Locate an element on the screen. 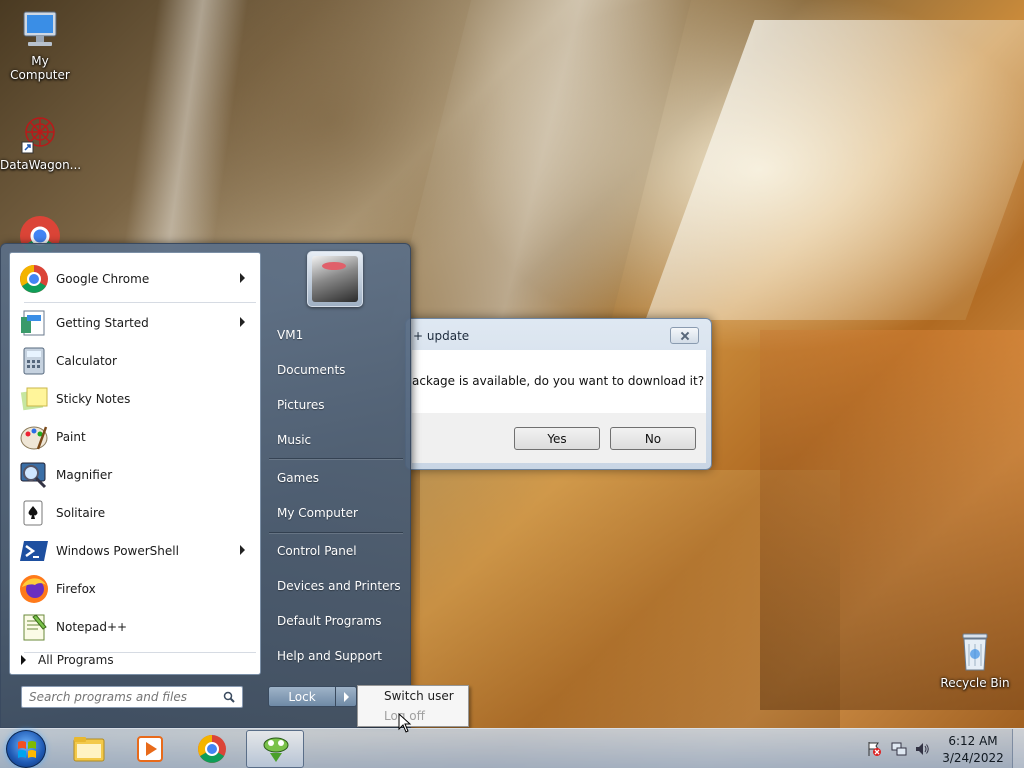 The width and height of the screenshot is (1024, 768). program-label: Firefox is located at coordinates (76, 589).